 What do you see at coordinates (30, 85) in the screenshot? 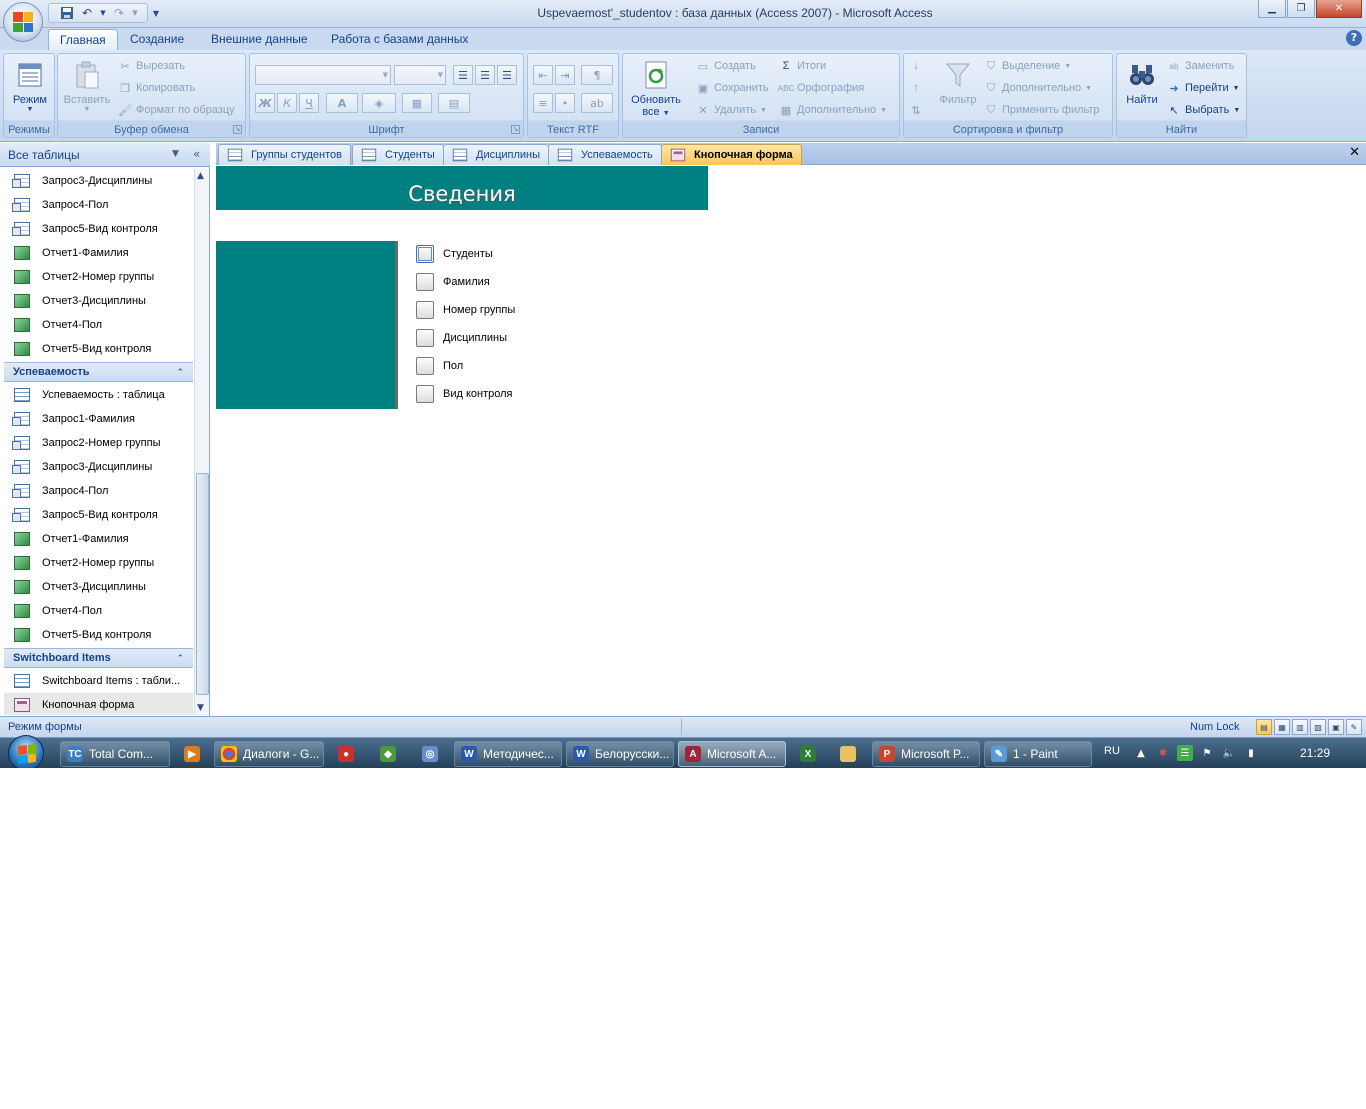
I see `mode-button: Режим ▼` at bounding box center [30, 85].